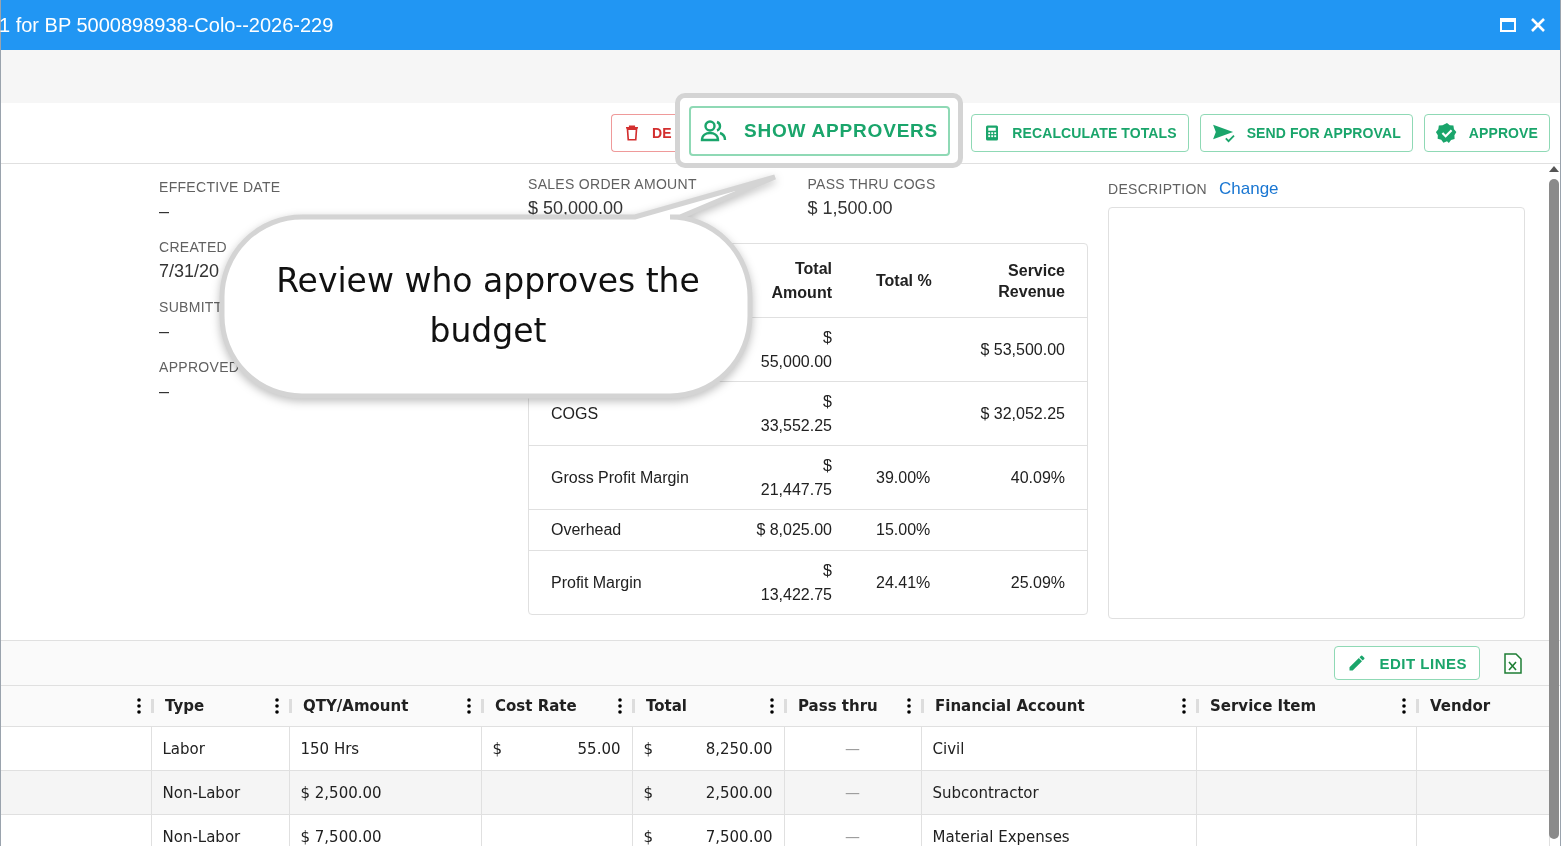 This screenshot has width=1562, height=846. I want to click on column-header: Pass thru, so click(838, 706).